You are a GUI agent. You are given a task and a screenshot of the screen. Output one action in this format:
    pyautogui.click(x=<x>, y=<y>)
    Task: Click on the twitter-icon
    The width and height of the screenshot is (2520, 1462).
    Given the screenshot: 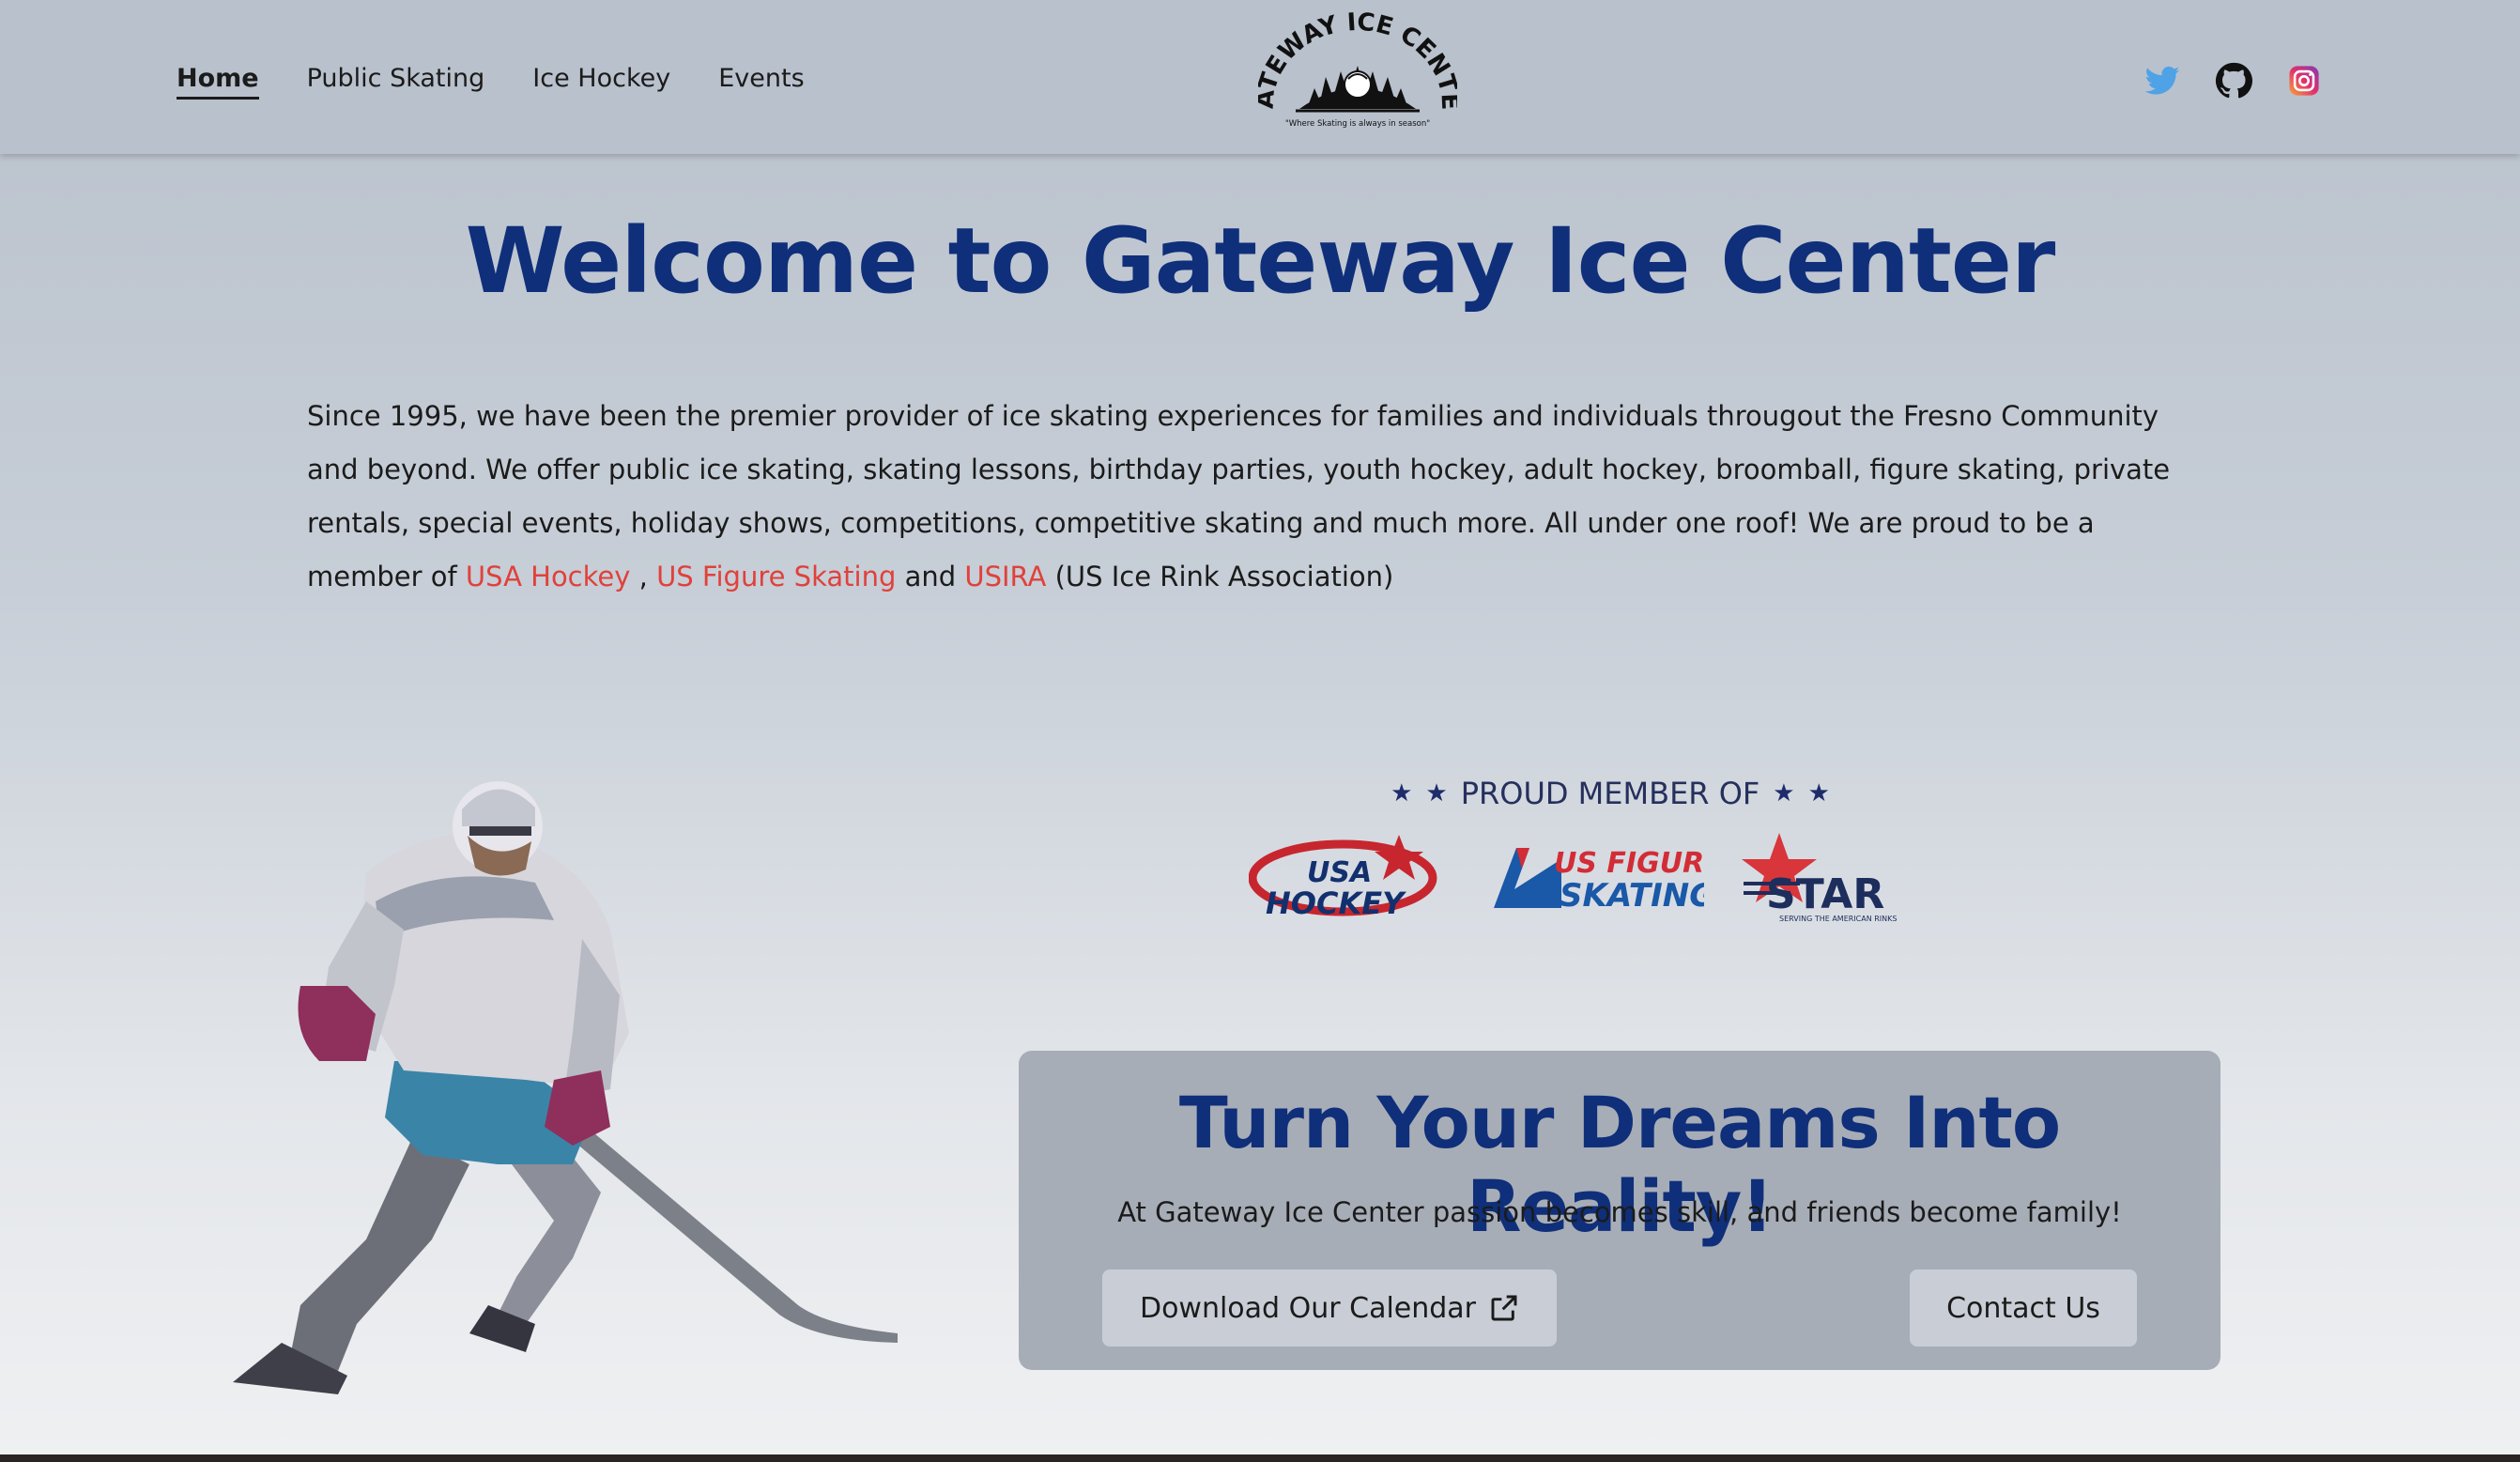 What is the action you would take?
    pyautogui.click(x=2162, y=81)
    